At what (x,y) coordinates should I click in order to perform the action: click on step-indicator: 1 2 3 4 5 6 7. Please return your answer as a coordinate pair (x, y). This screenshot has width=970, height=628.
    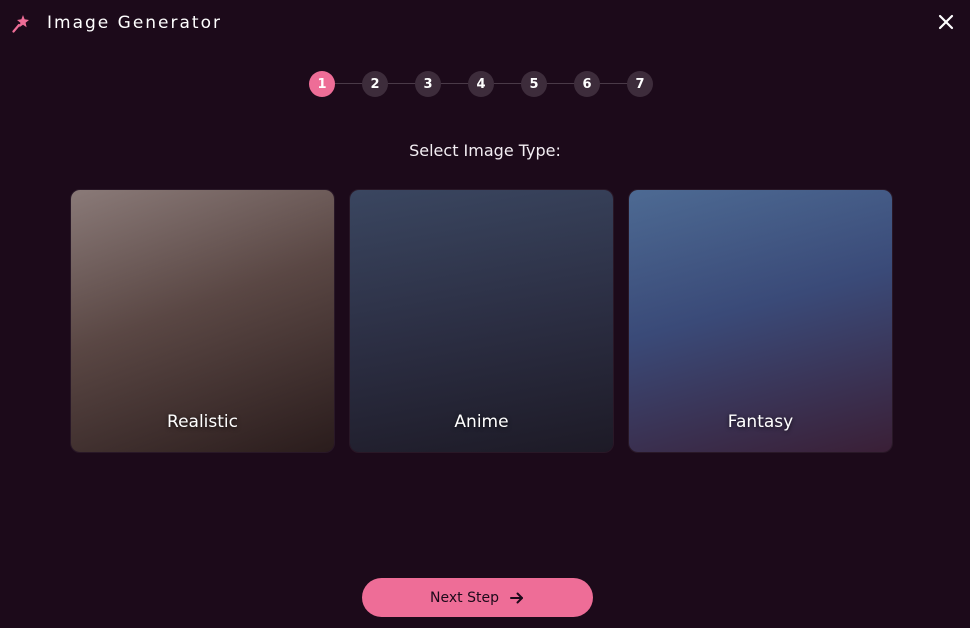
    Looking at the image, I should click on (481, 84).